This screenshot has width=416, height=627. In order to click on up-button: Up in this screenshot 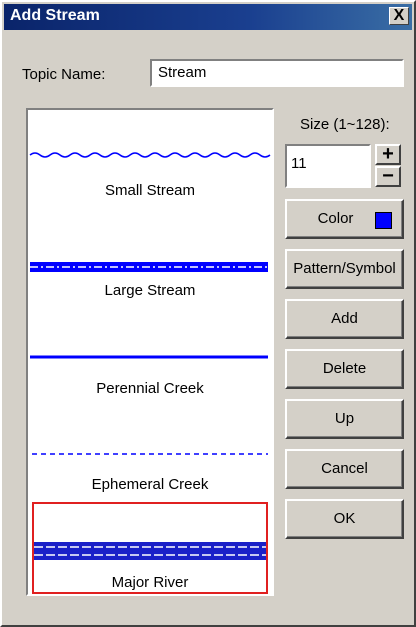, I will do `click(344, 419)`.